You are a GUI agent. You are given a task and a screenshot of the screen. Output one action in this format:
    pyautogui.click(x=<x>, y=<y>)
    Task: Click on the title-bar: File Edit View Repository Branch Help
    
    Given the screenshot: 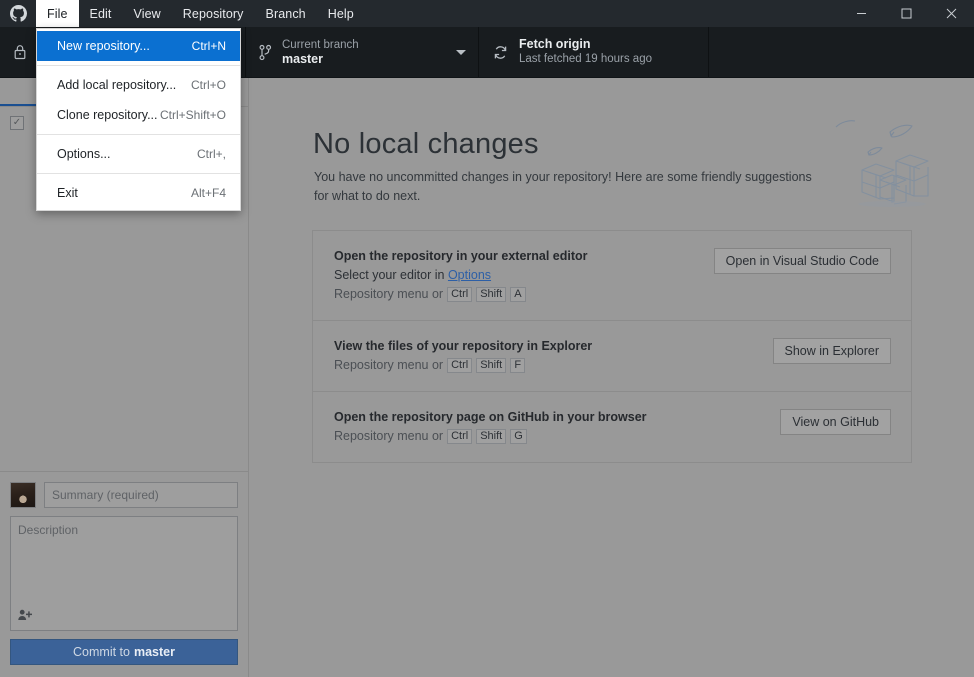 What is the action you would take?
    pyautogui.click(x=487, y=13)
    